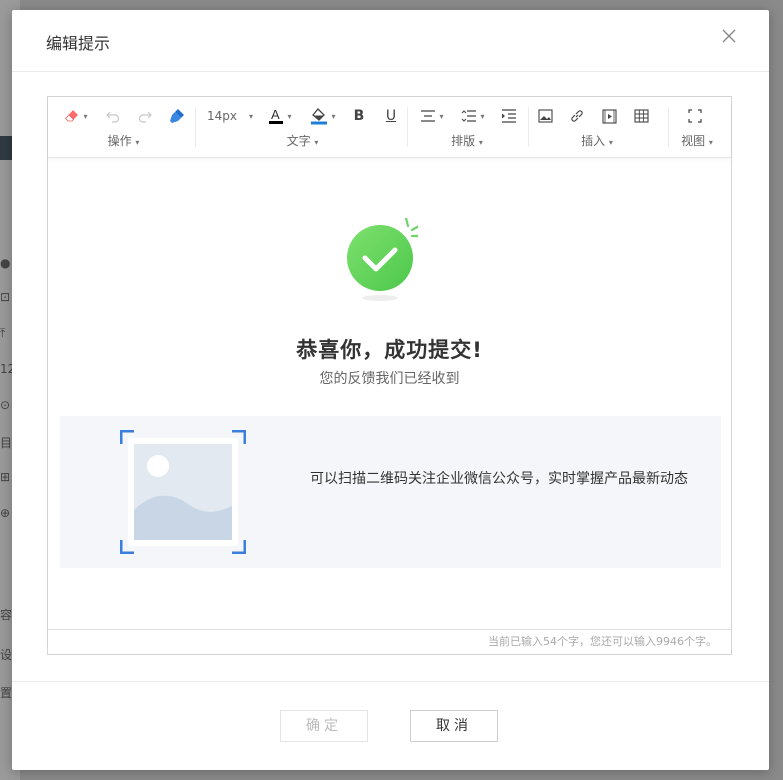 The width and height of the screenshot is (783, 780). I want to click on toolbar-group-insert: 插入 ▾, so click(597, 127).